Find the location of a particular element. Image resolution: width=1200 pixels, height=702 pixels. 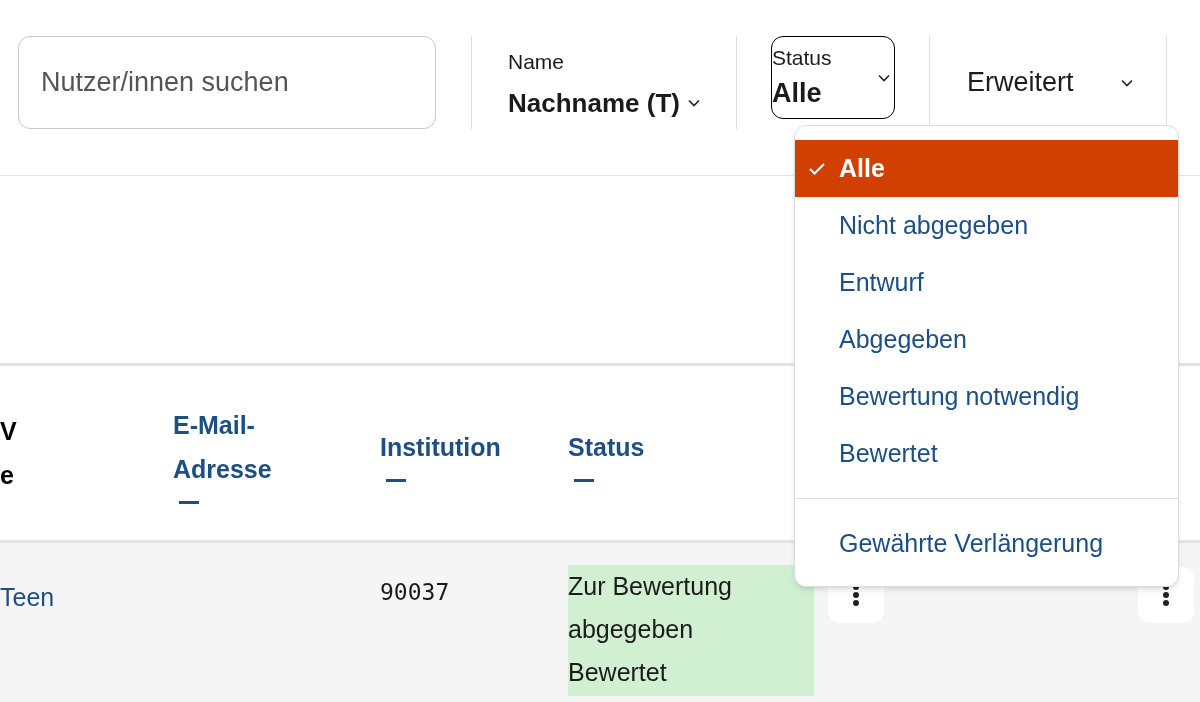

search-field: Nutzer/innen suchen is located at coordinates (227, 82).